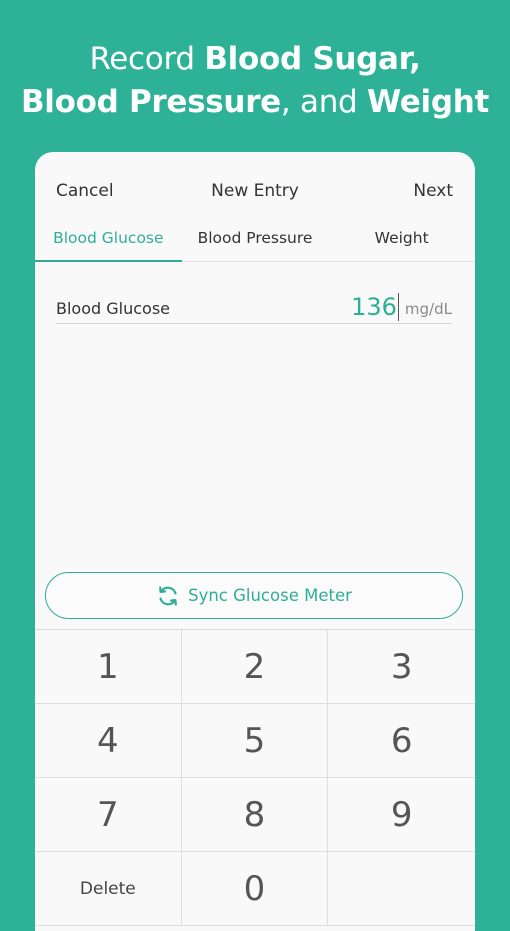 The height and width of the screenshot is (931, 510). What do you see at coordinates (428, 102) in the screenshot?
I see `promo-bold-text: Weight` at bounding box center [428, 102].